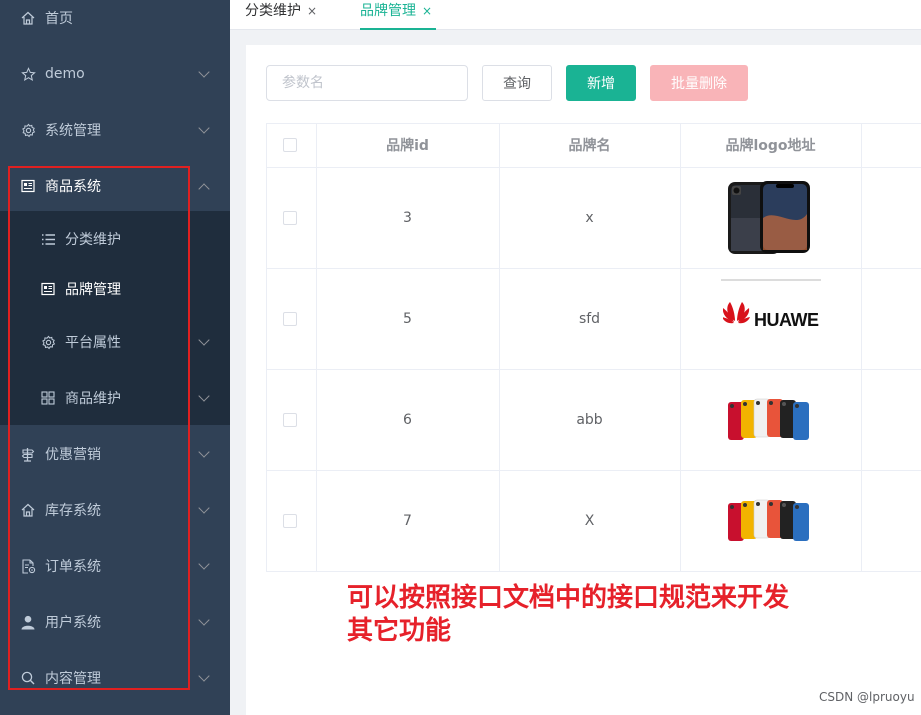 The height and width of the screenshot is (715, 921). Describe the element at coordinates (407, 145) in the screenshot. I see `column-header-id: 品牌id` at that location.